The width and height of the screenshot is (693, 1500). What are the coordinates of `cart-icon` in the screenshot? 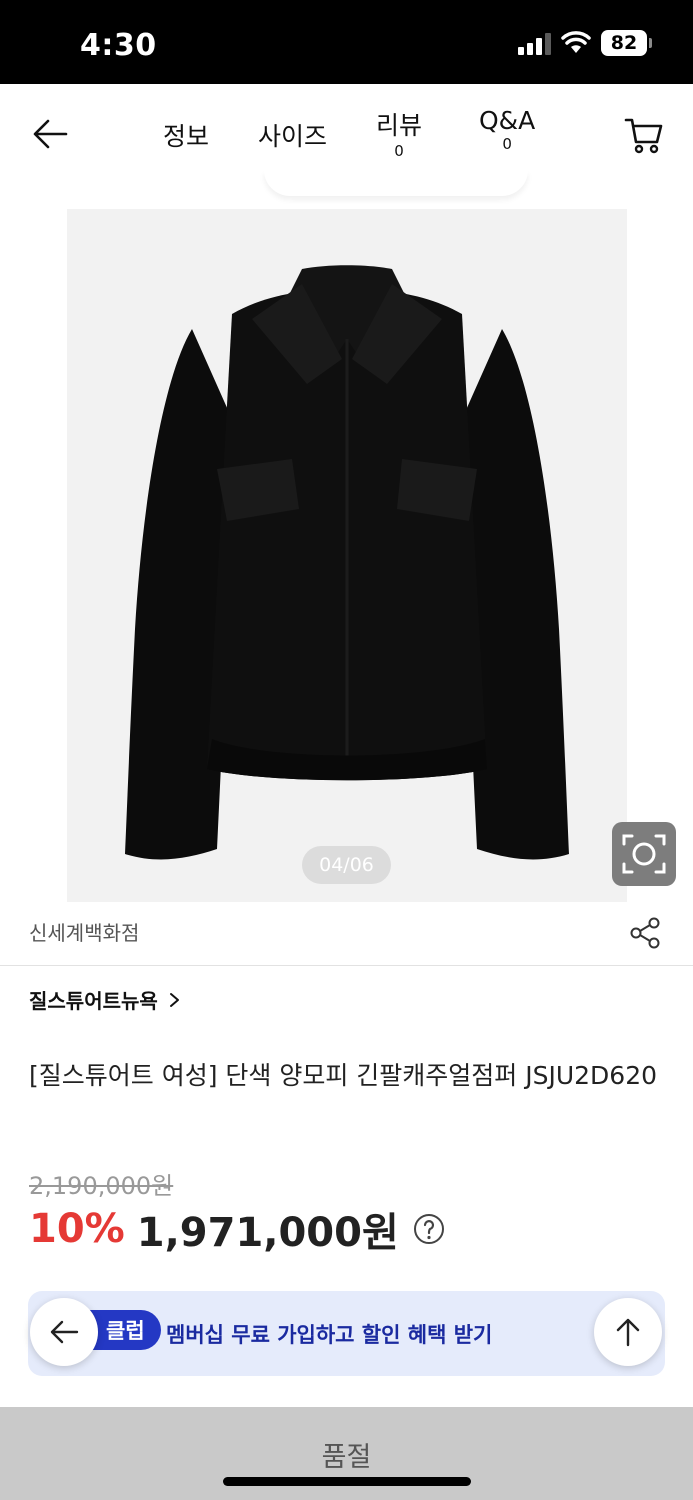 It's located at (644, 135).